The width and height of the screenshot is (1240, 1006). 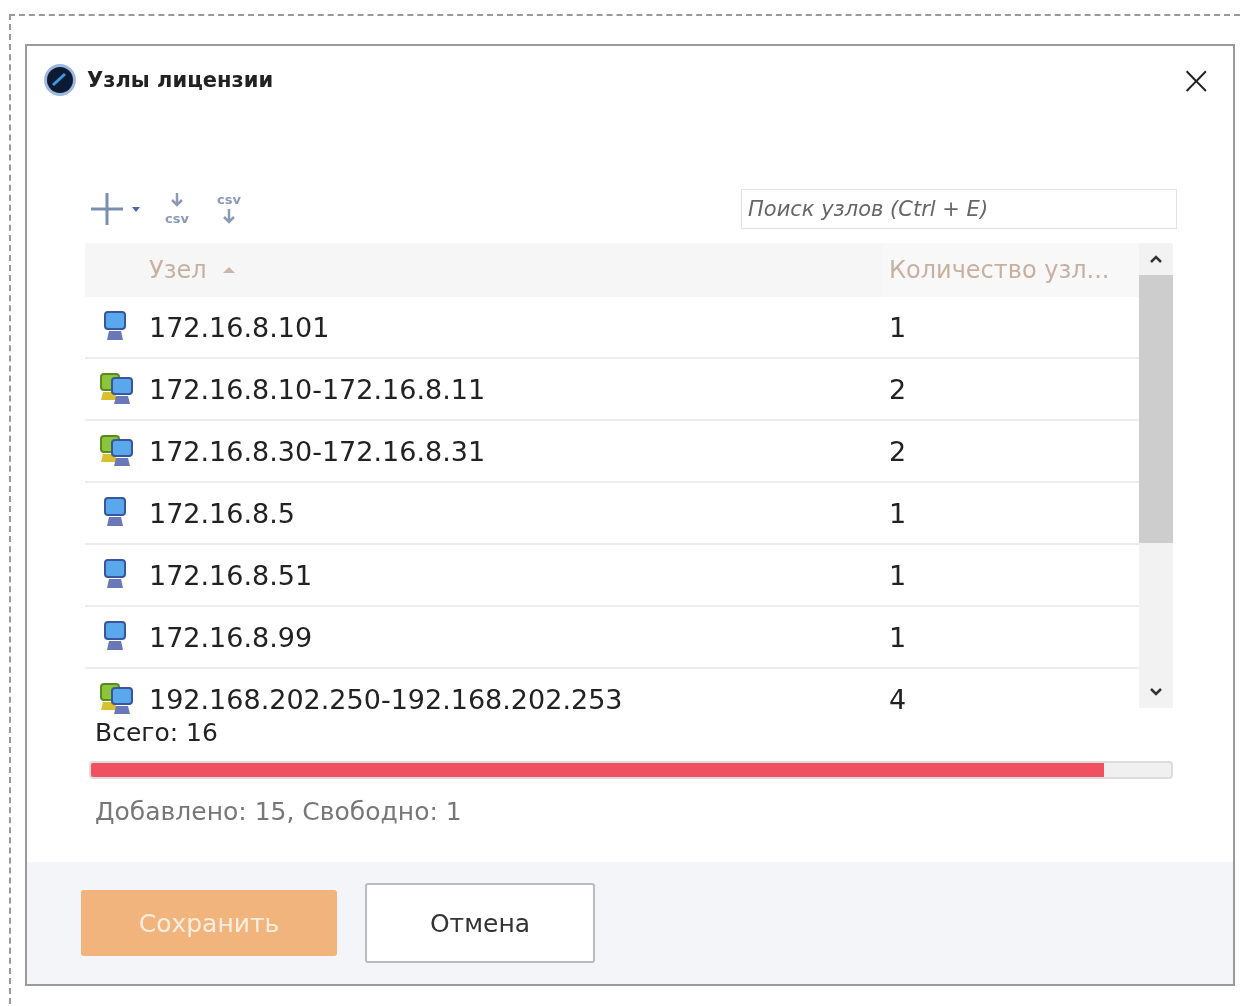 I want to click on host-cell-text: 172.16.8.10-172.16.8.11, so click(x=318, y=389).